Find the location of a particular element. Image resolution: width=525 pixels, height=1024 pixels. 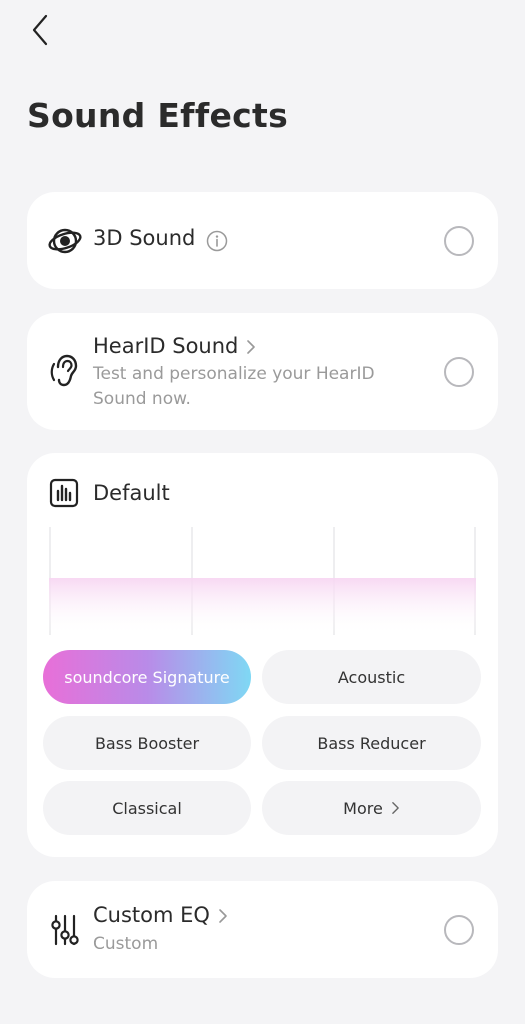

preset-label: Bass Booster is located at coordinates (147, 743).